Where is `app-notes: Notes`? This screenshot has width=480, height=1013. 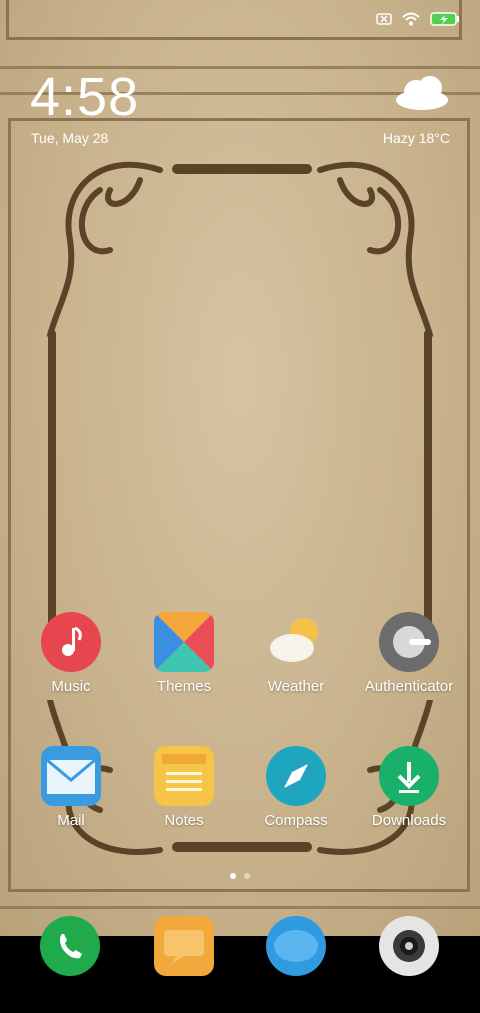 app-notes: Notes is located at coordinates (184, 787).